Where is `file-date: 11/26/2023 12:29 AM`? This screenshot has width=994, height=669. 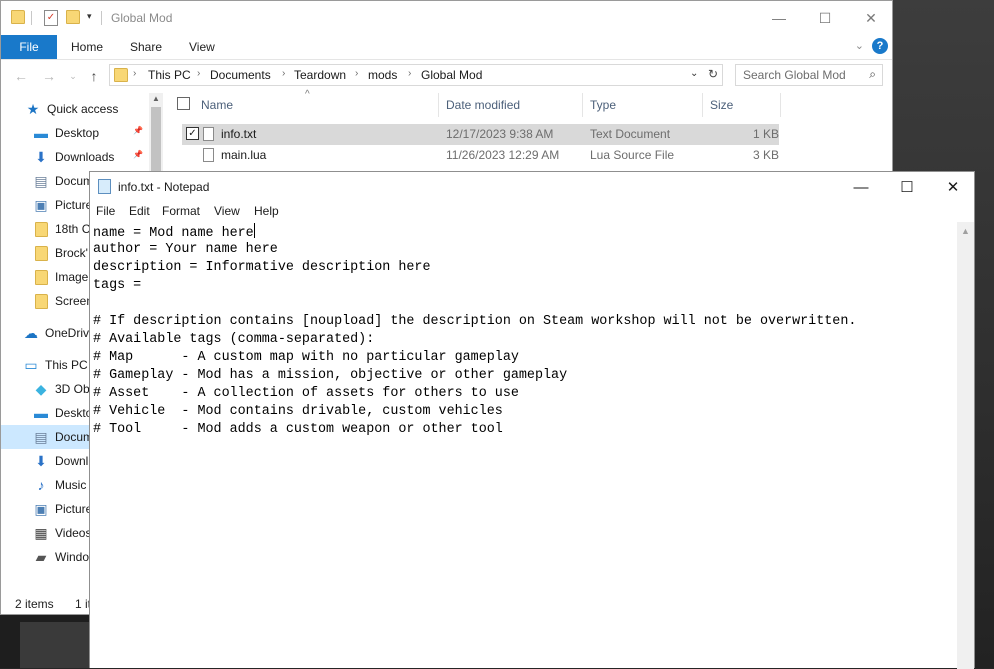 file-date: 11/26/2023 12:29 AM is located at coordinates (503, 155).